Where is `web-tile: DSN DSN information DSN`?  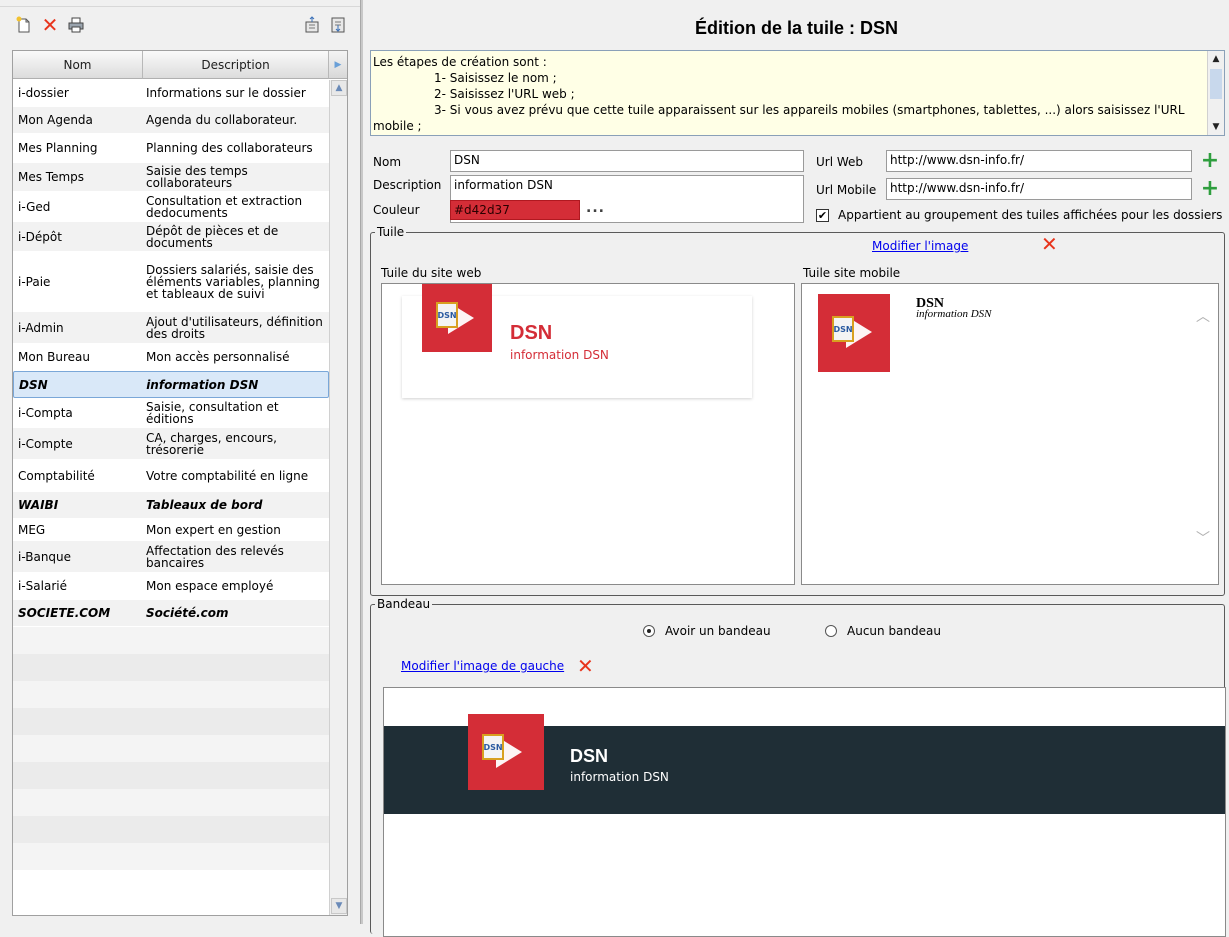 web-tile: DSN DSN information DSN is located at coordinates (577, 341).